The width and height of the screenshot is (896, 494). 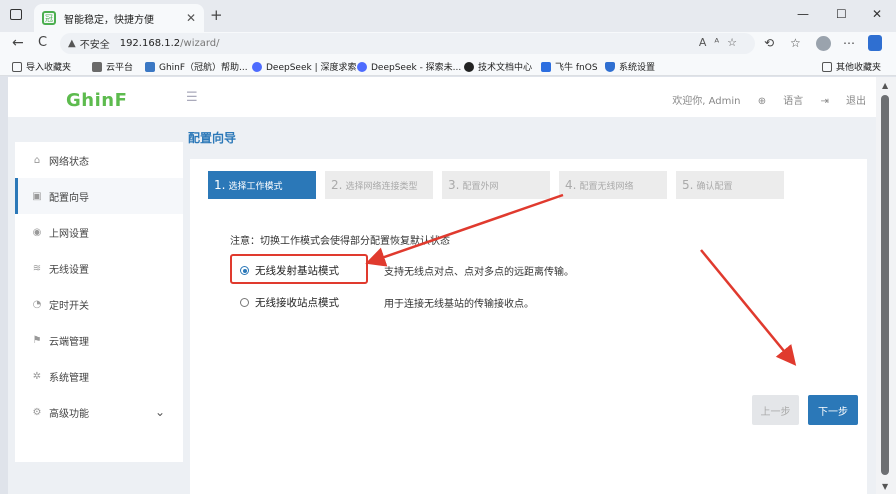 What do you see at coordinates (37, 340) in the screenshot?
I see `flag-icon: ⚑` at bounding box center [37, 340].